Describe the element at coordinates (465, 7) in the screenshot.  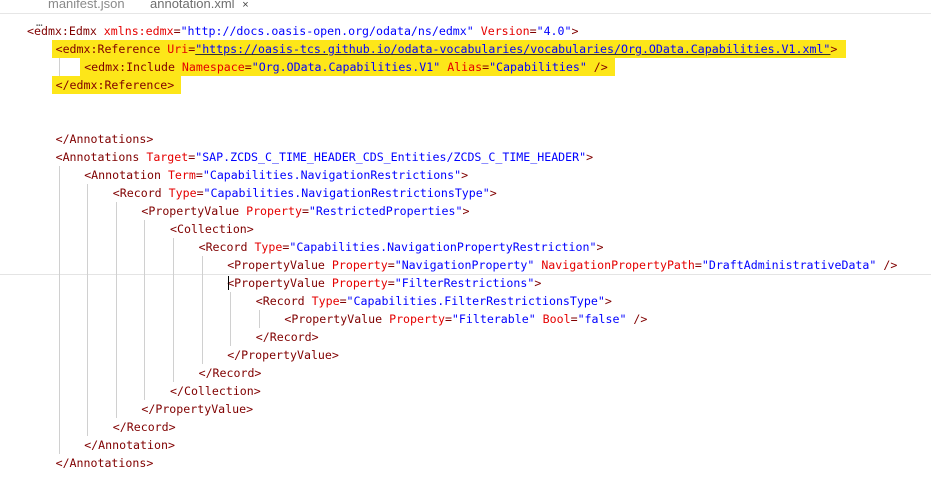
I see `editor-tab-bar: manifest.json annotation.xml ×` at that location.